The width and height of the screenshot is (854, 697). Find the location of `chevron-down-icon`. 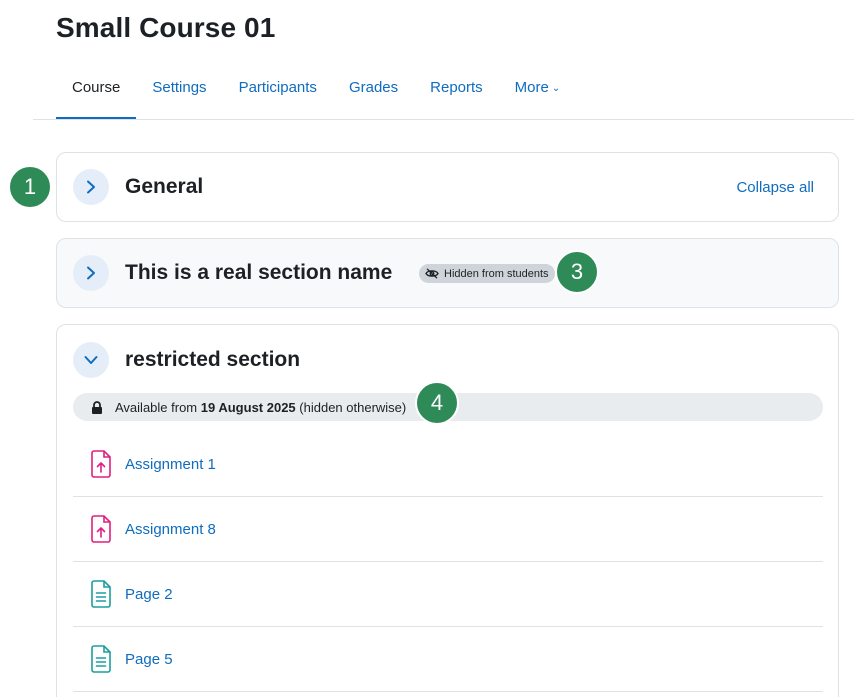

chevron-down-icon is located at coordinates (91, 360).